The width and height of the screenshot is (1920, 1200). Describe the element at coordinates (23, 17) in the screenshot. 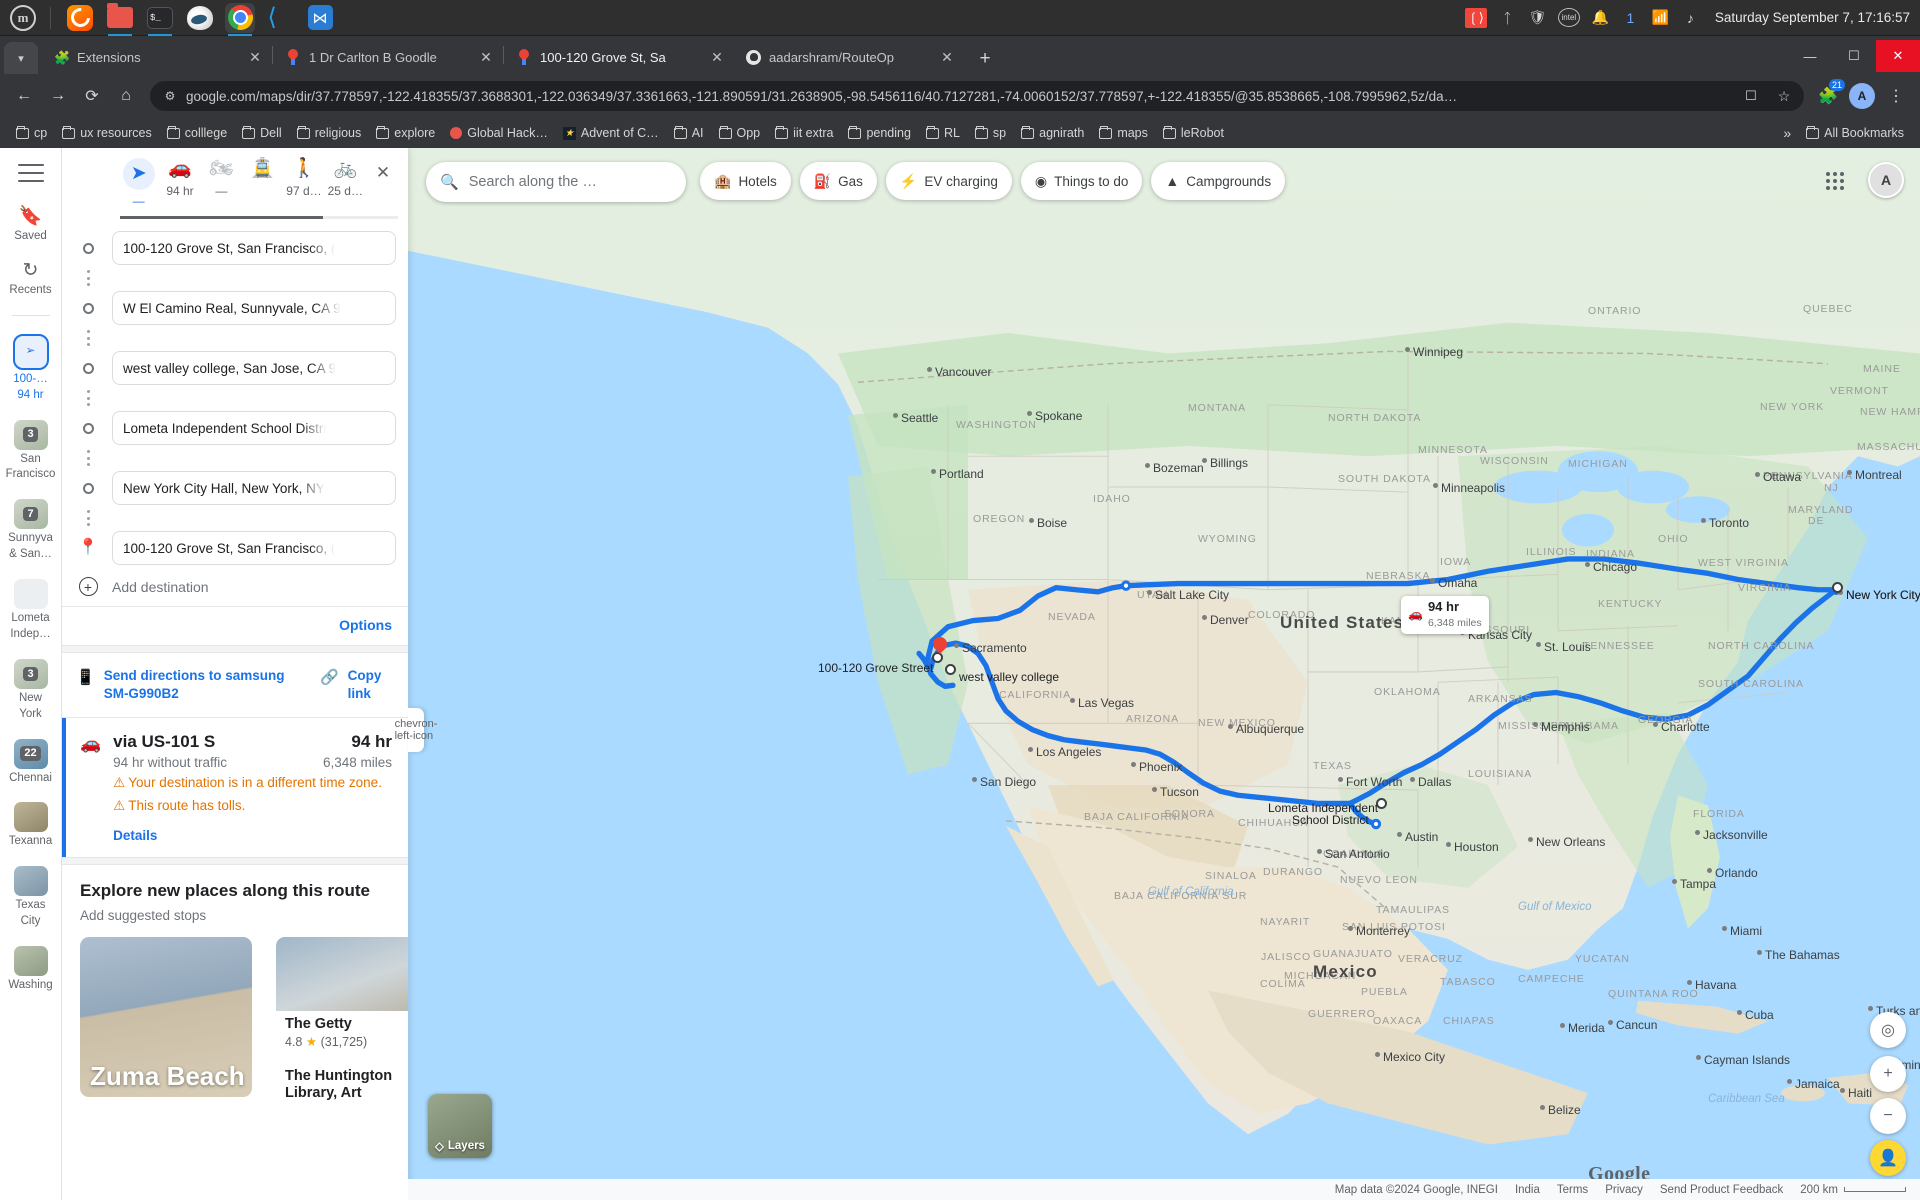

I see `linux-mint-menu-icon: m` at that location.